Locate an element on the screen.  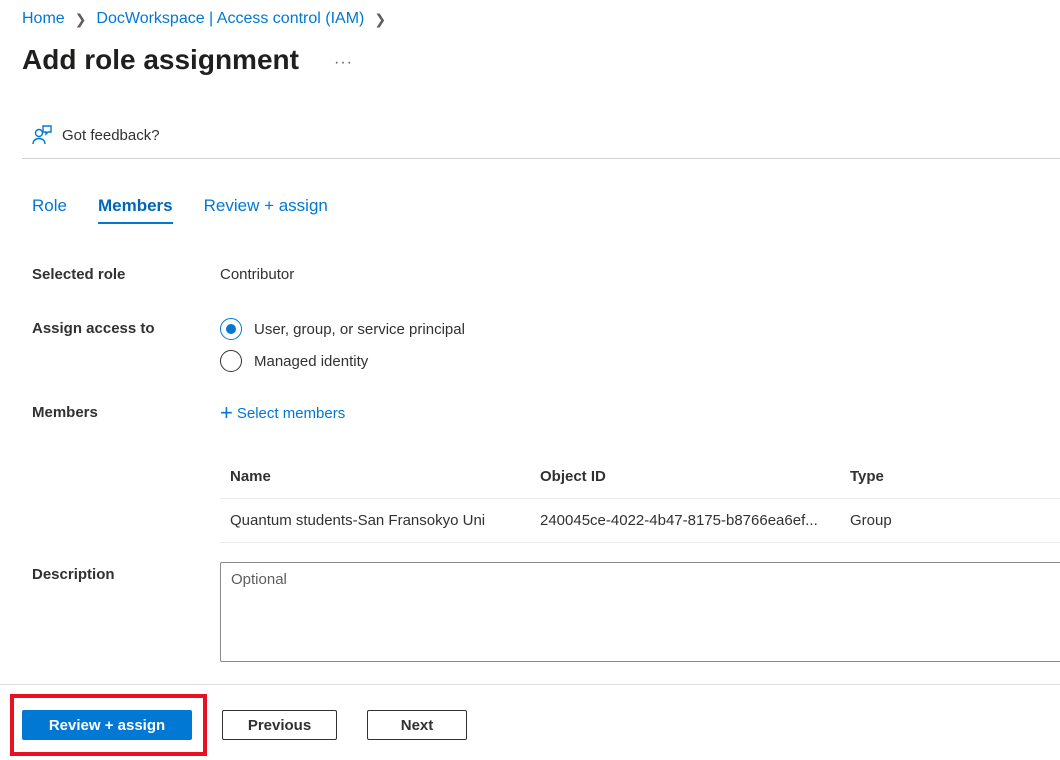
select-members-link: + Select members is located at coordinates (282, 413).